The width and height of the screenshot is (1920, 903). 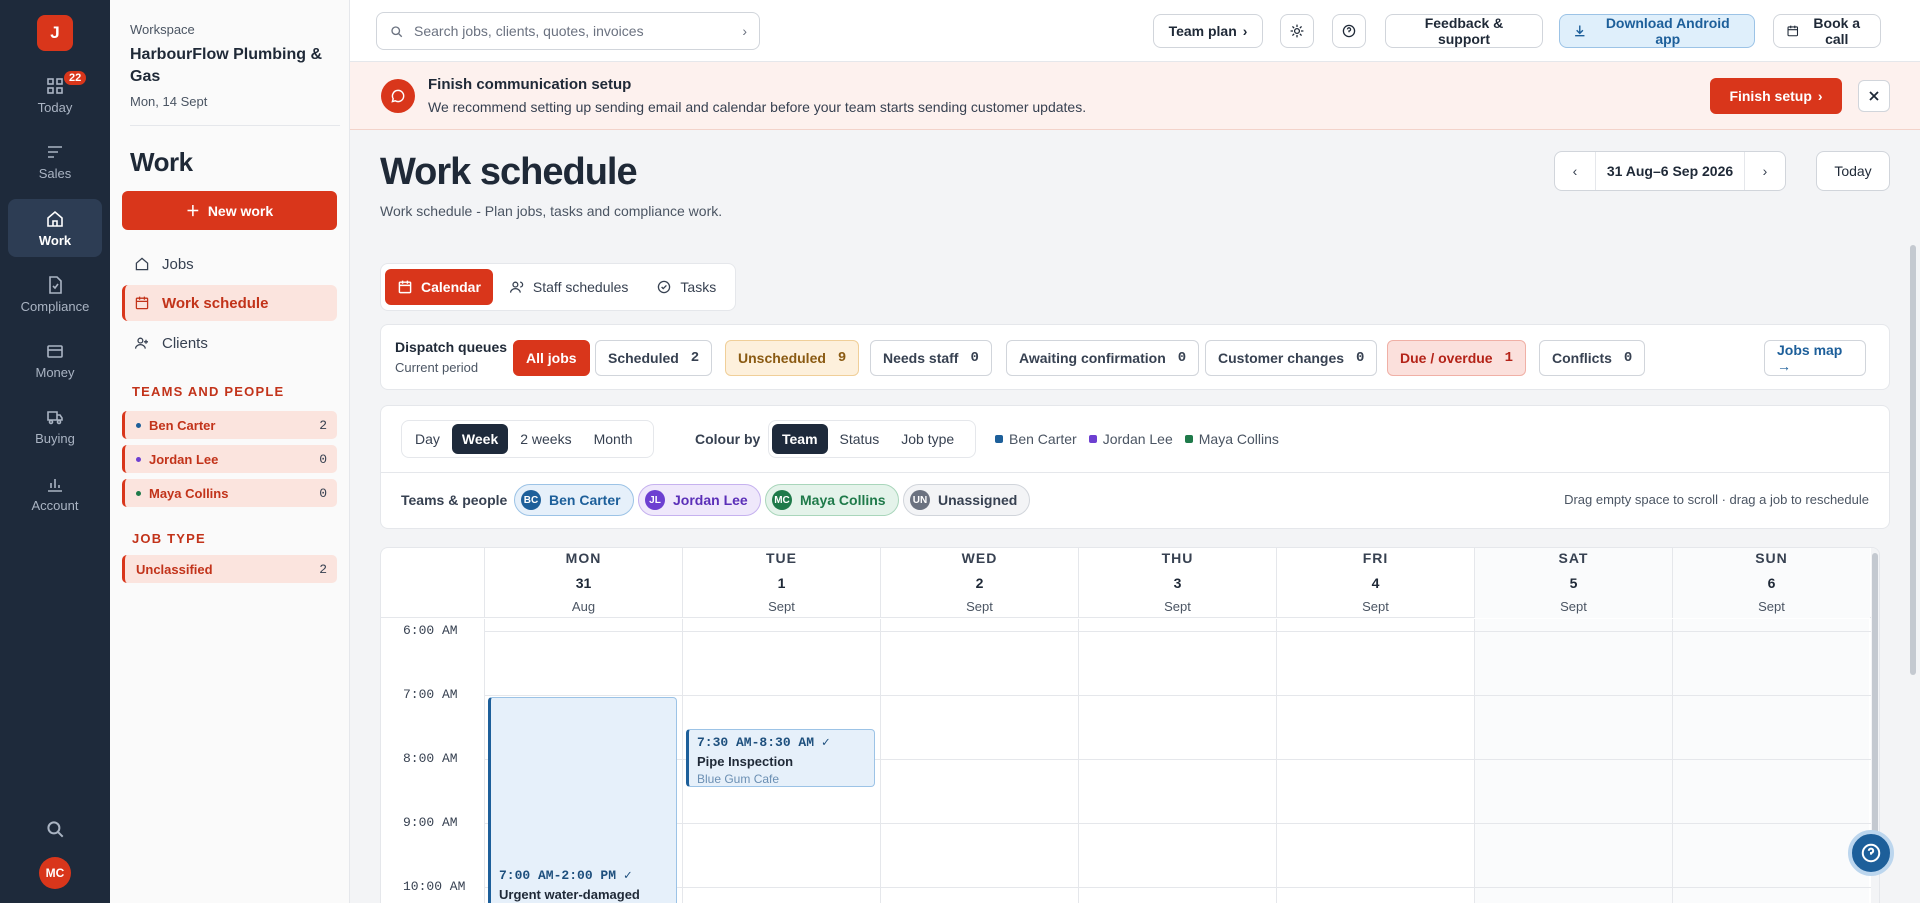 What do you see at coordinates (229, 343) in the screenshot?
I see `sidebar-item-clients: Clients` at bounding box center [229, 343].